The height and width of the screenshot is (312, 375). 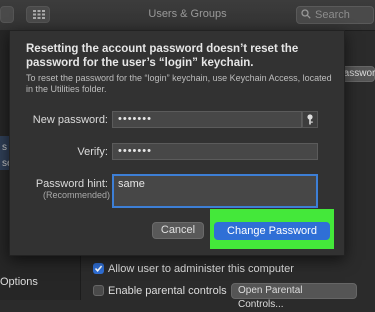 What do you see at coordinates (71, 184) in the screenshot?
I see `password-hint-label: Password hint:` at bounding box center [71, 184].